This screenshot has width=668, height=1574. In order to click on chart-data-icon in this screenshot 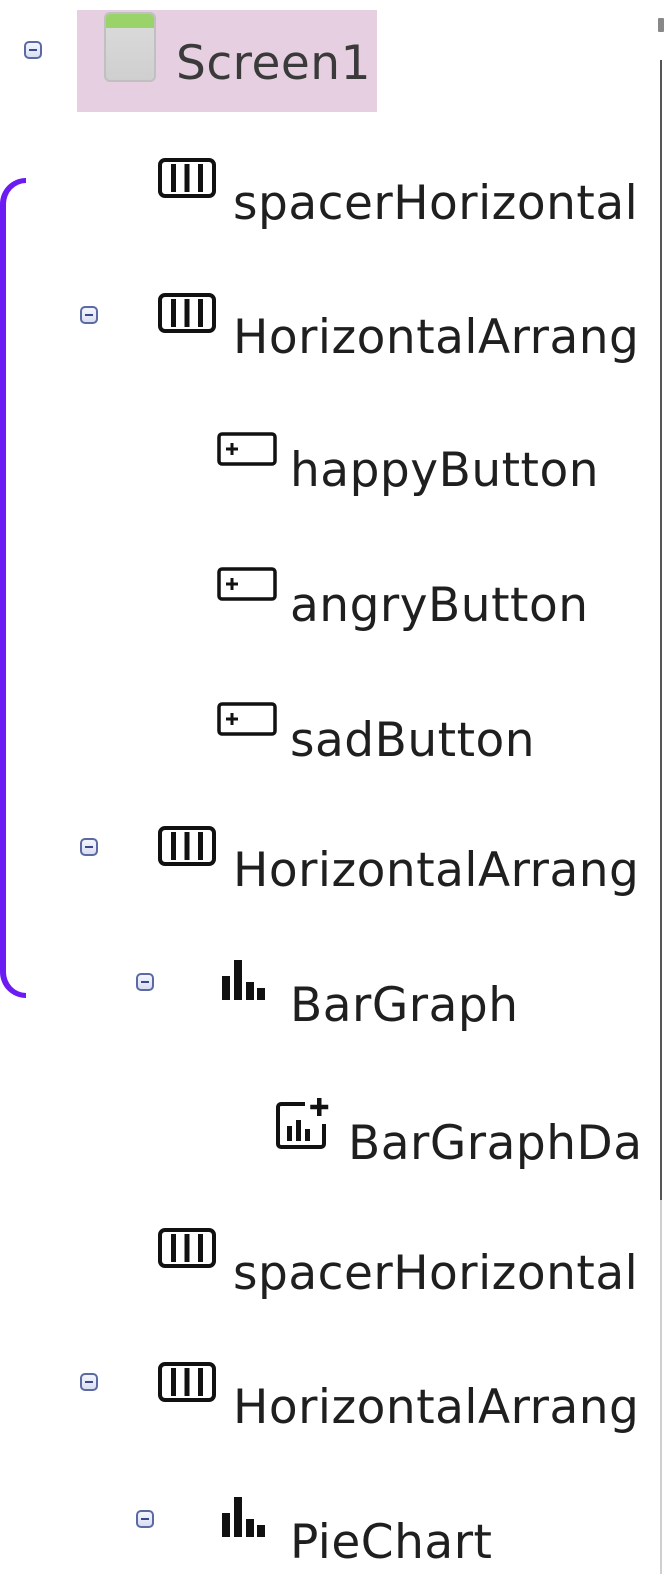, I will do `click(302, 1123)`.